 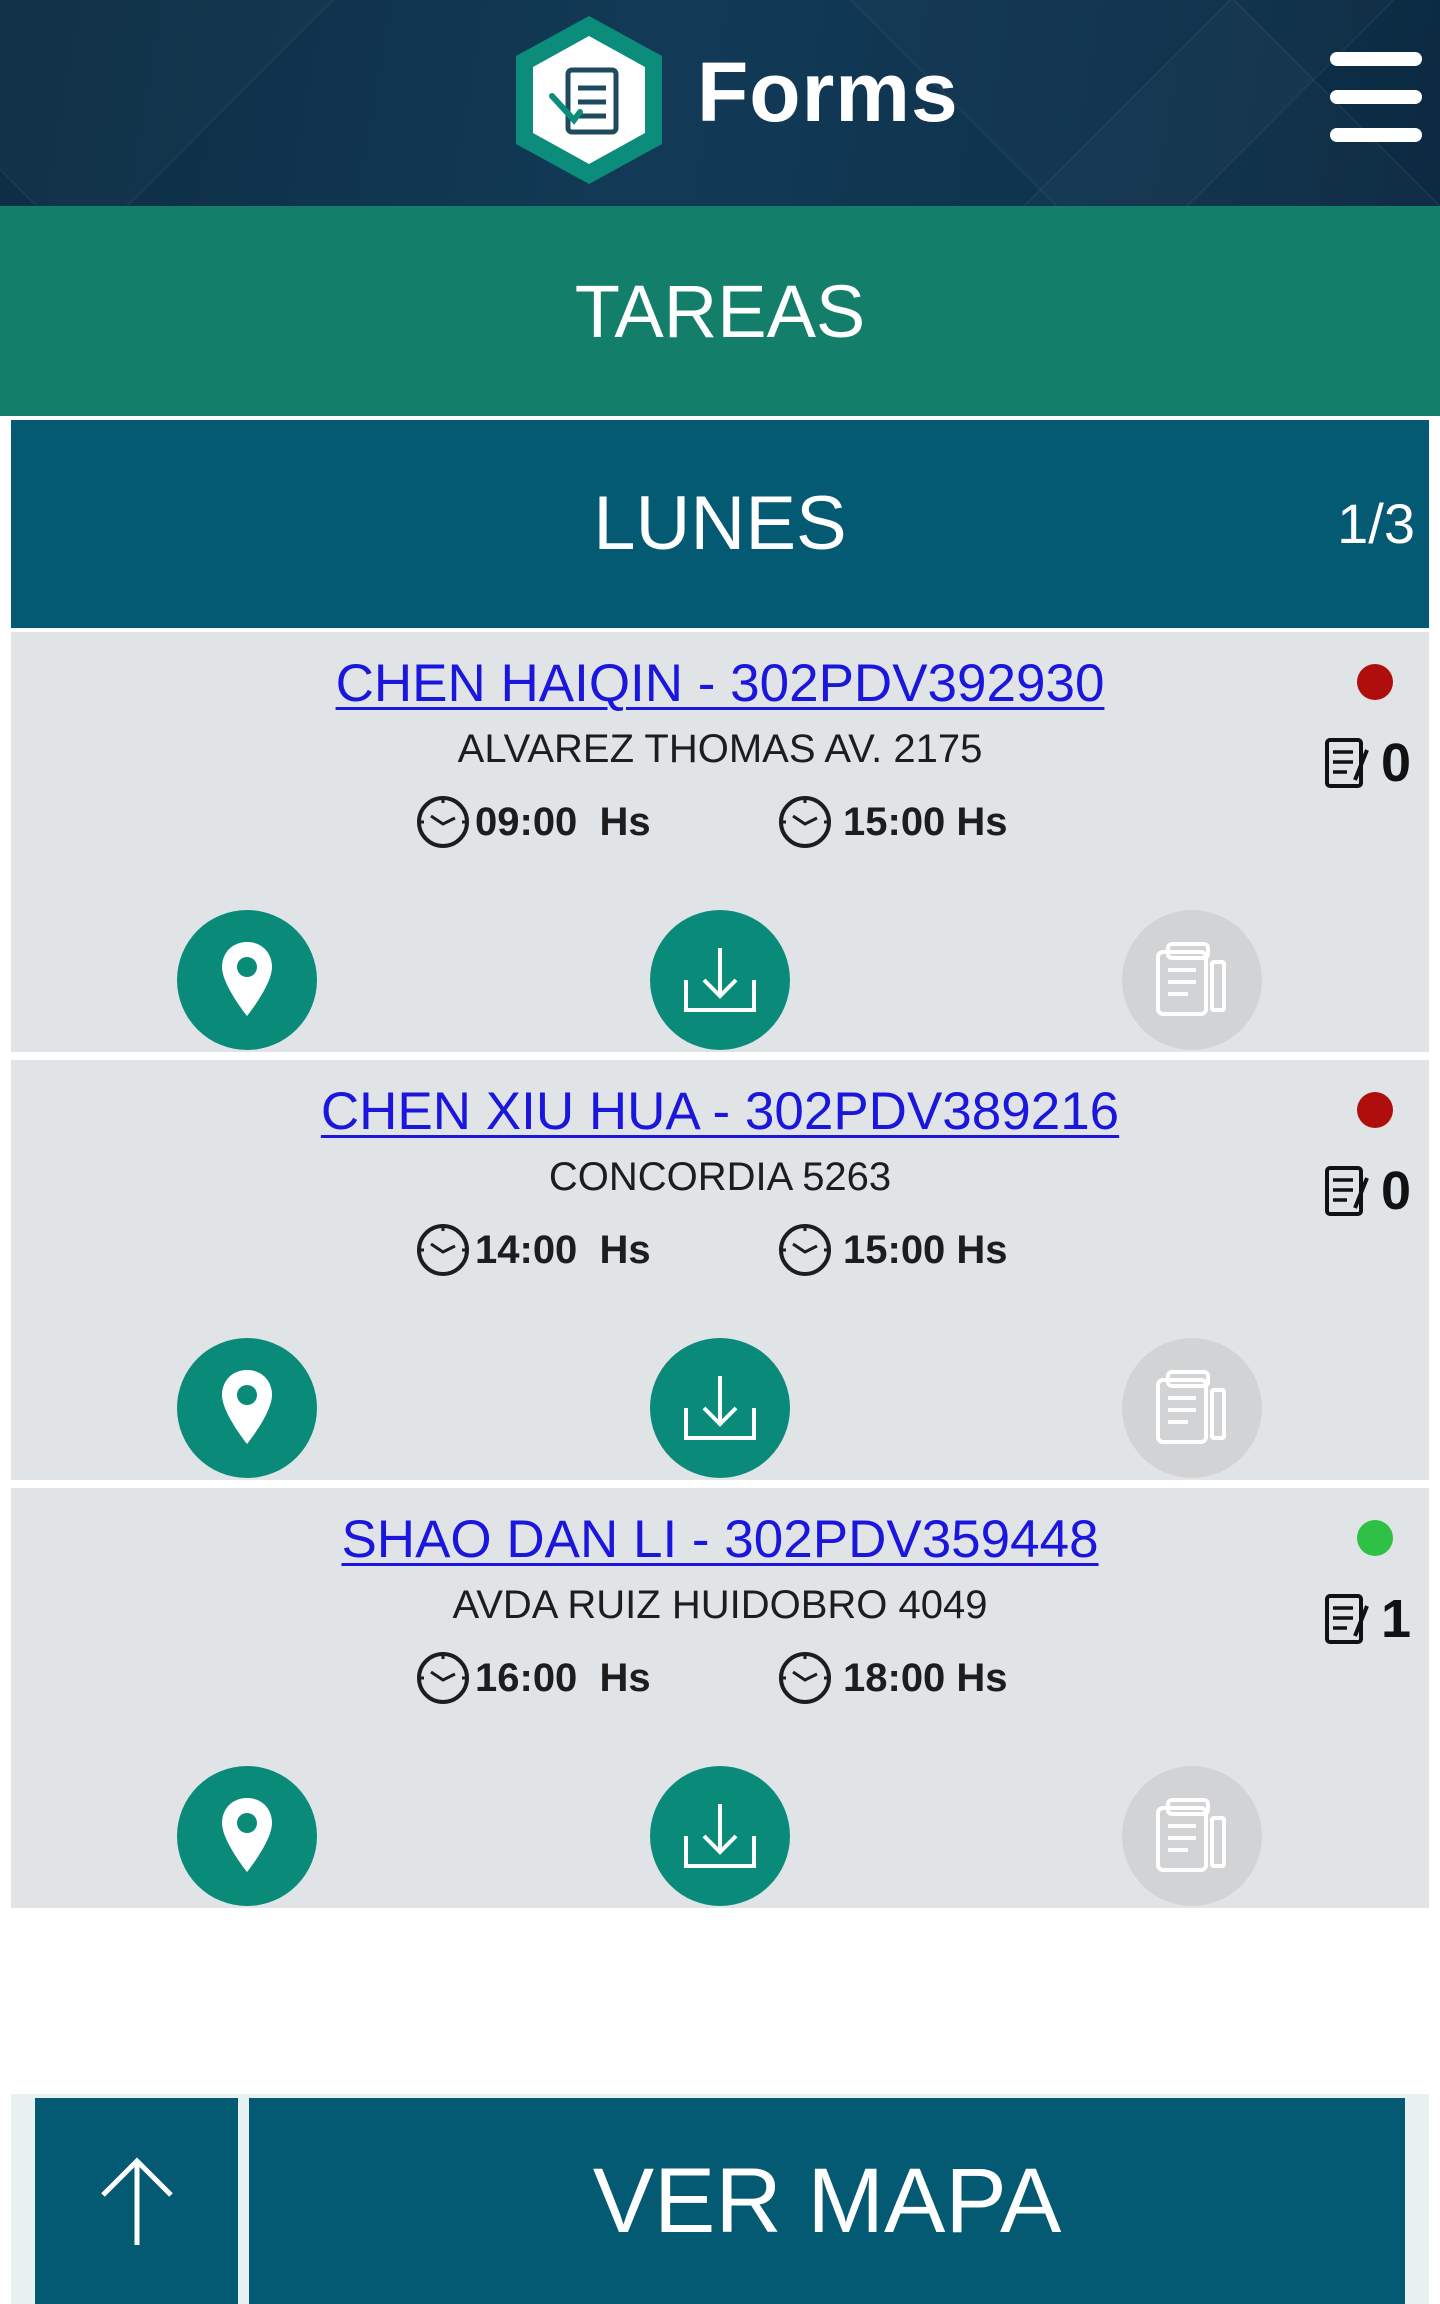 What do you see at coordinates (720, 1177) in the screenshot?
I see `task-address: CONCORDIA 5263` at bounding box center [720, 1177].